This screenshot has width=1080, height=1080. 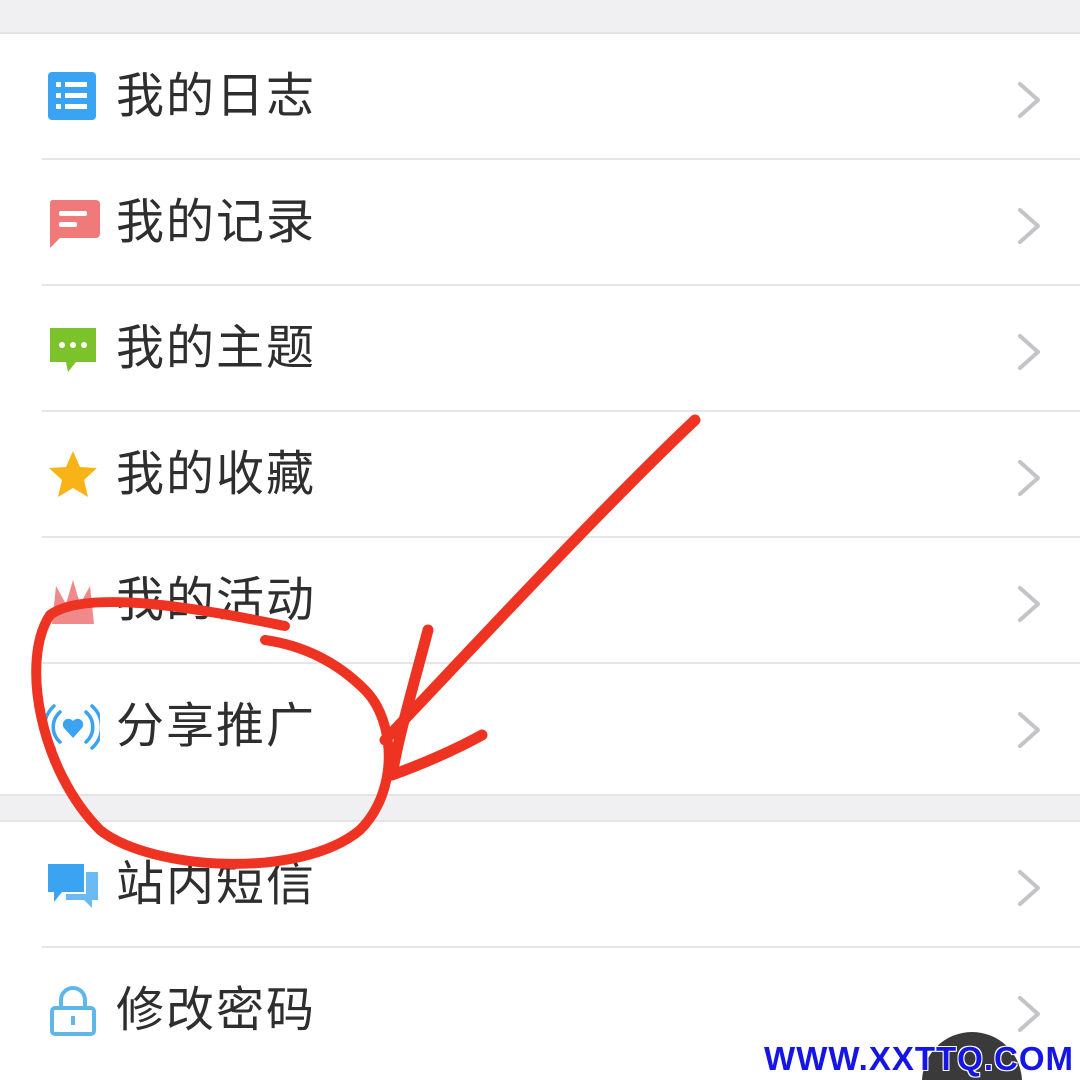 I want to click on menu-item-my-records: 我的记录, so click(x=540, y=223).